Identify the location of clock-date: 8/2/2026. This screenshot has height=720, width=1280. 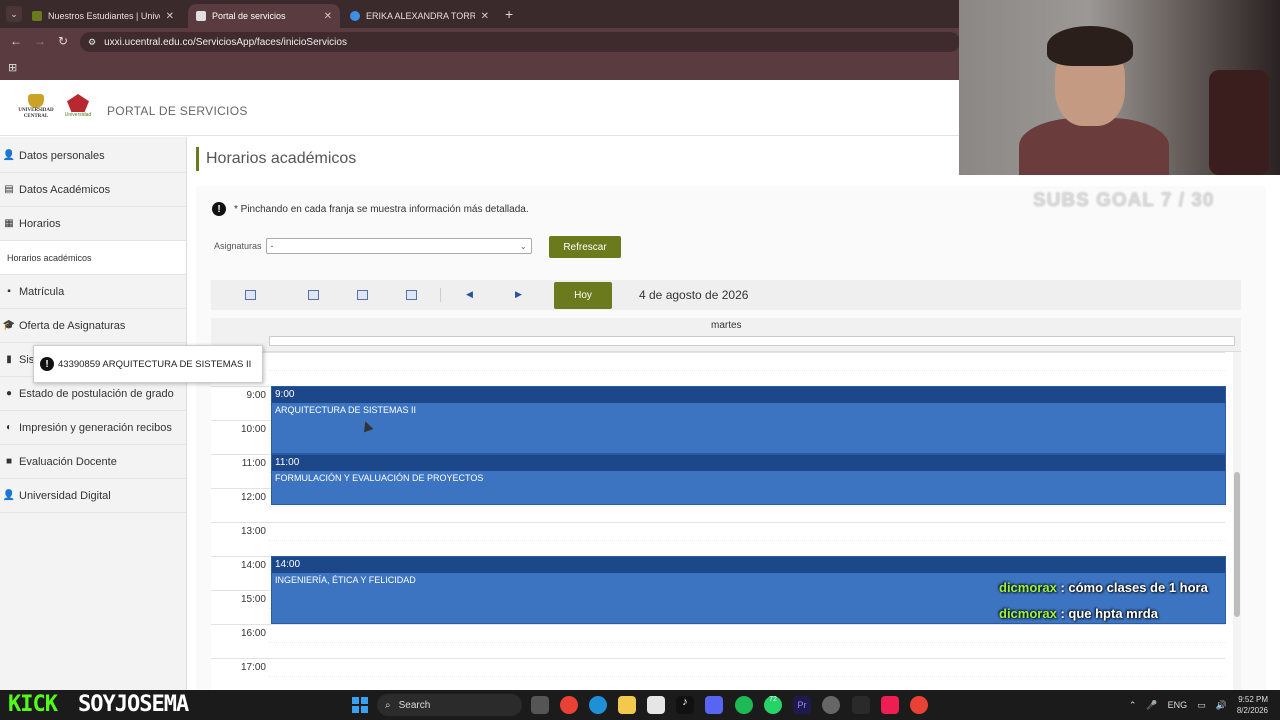
(1252, 710).